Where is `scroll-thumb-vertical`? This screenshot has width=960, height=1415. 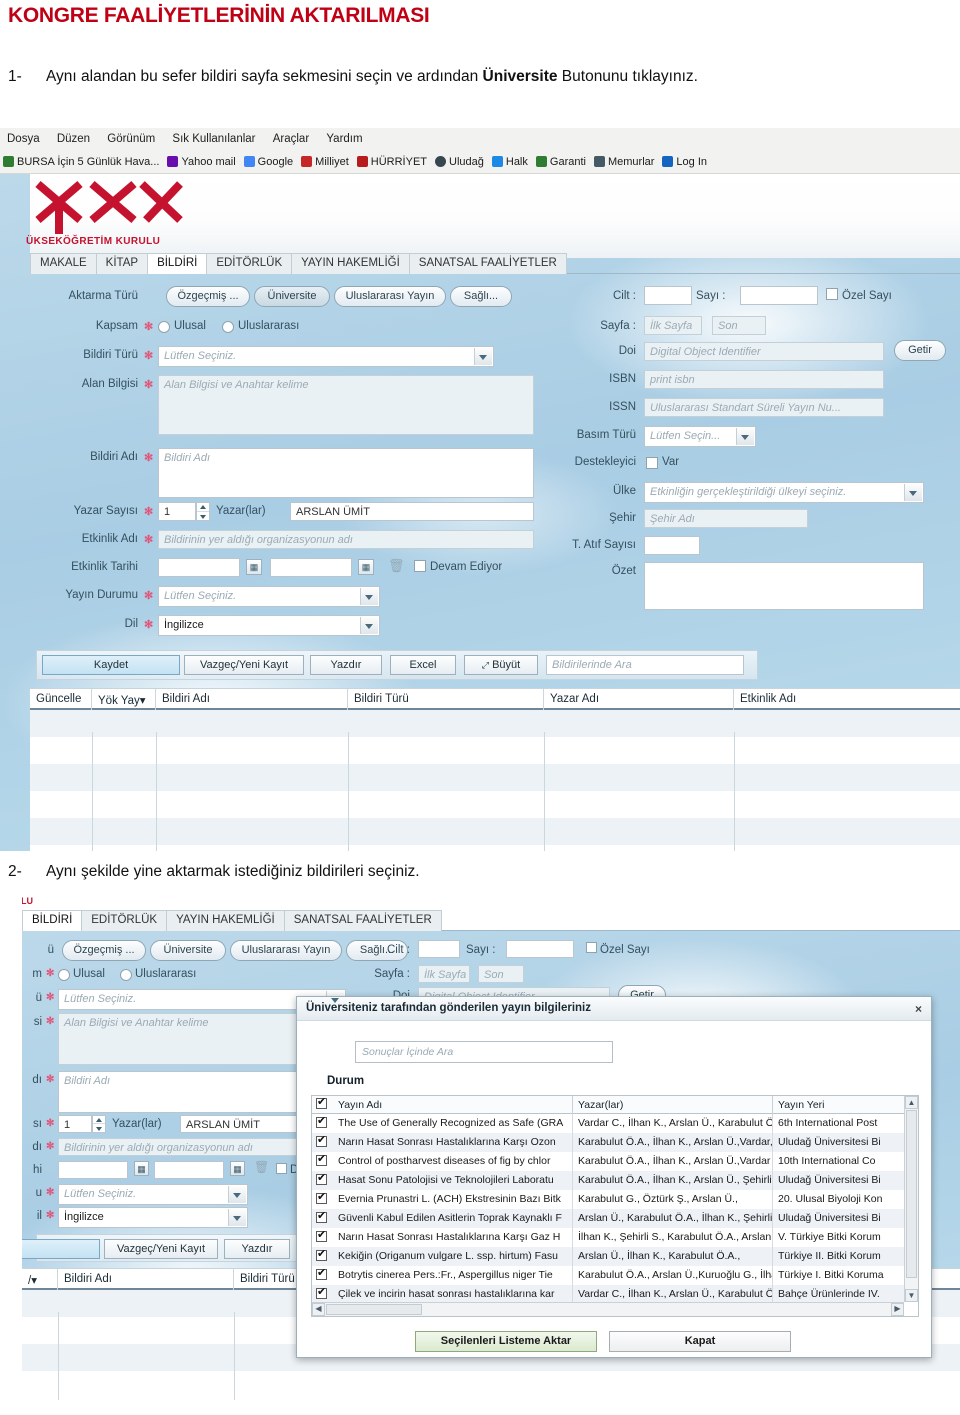 scroll-thumb-vertical is located at coordinates (911, 1194).